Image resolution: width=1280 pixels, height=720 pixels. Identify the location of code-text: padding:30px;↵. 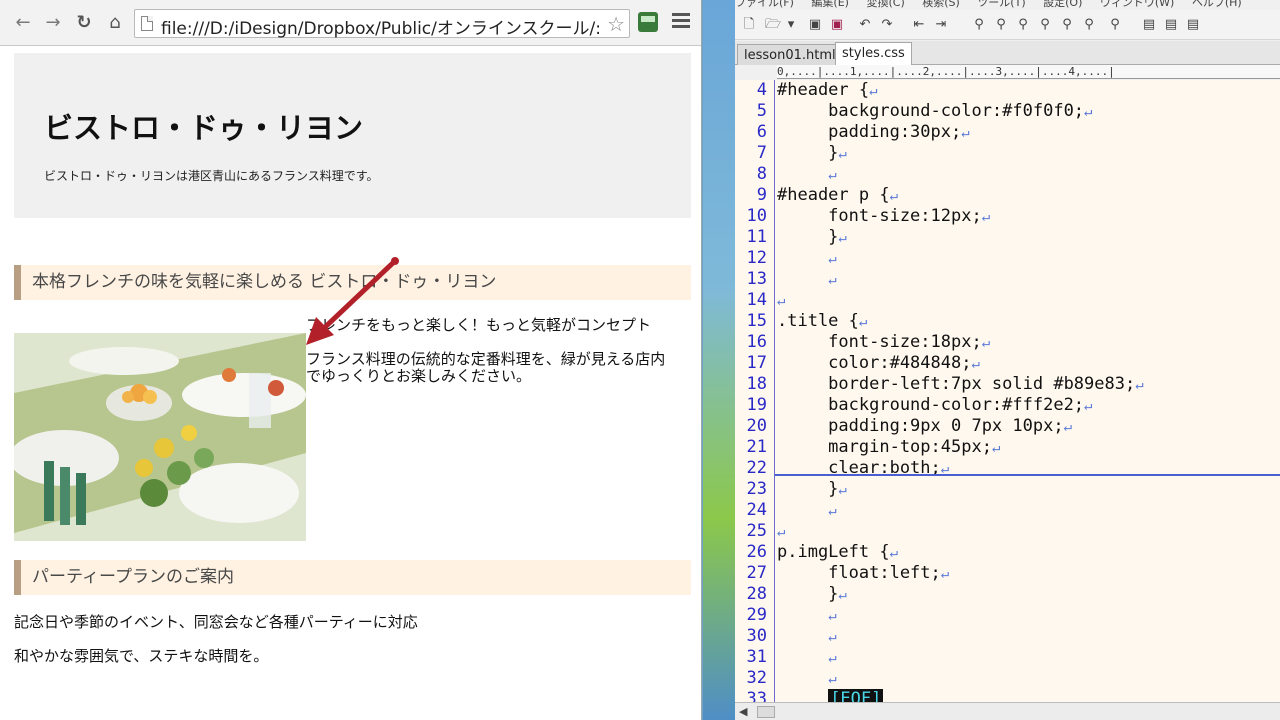
(873, 132).